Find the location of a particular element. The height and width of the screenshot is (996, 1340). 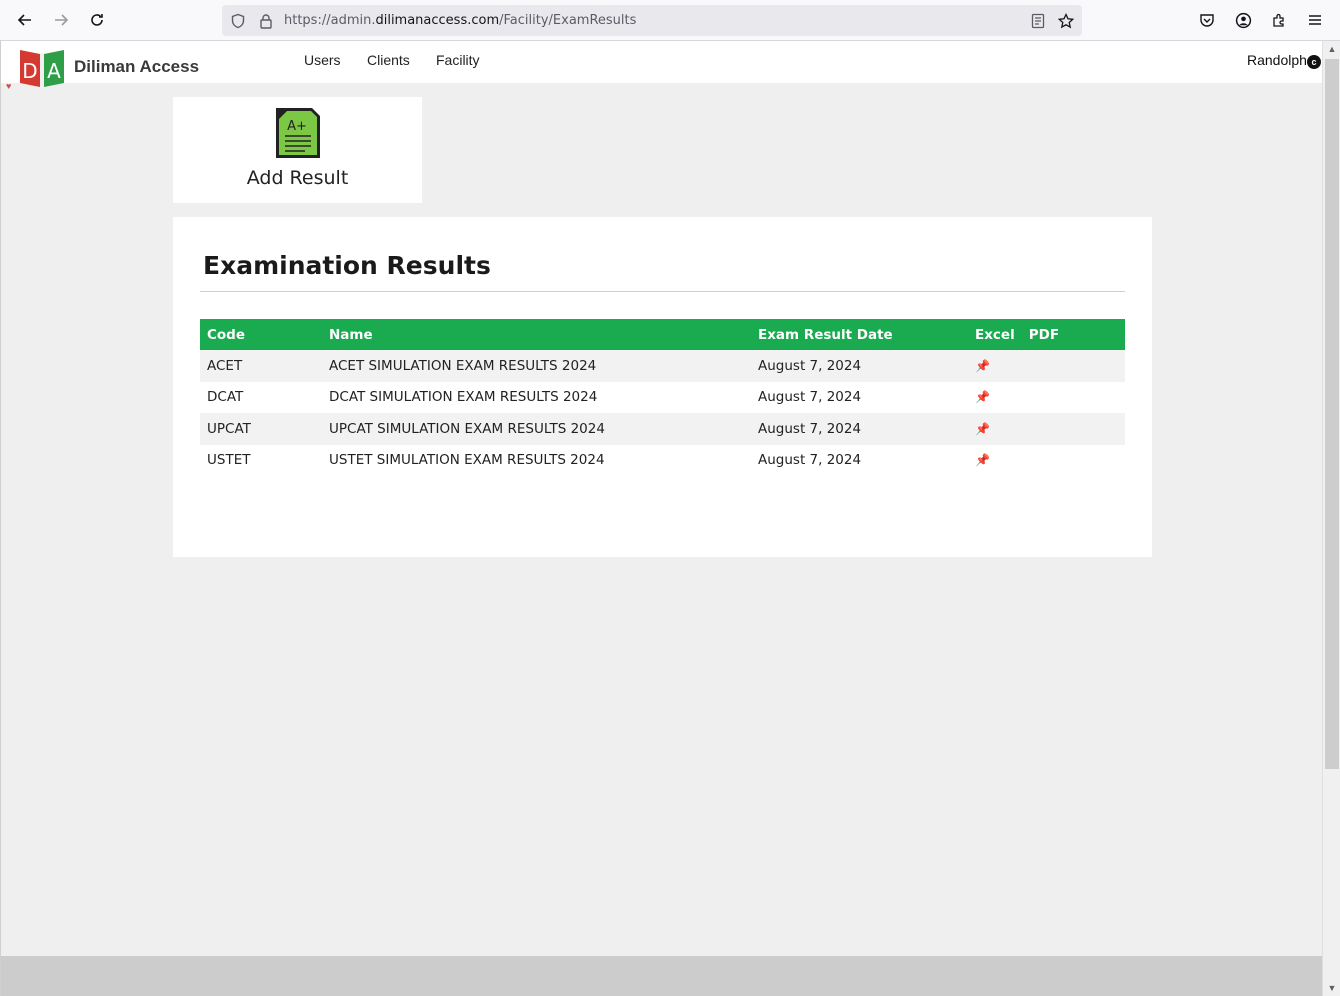

user-name: Randolph is located at coordinates (1277, 60).